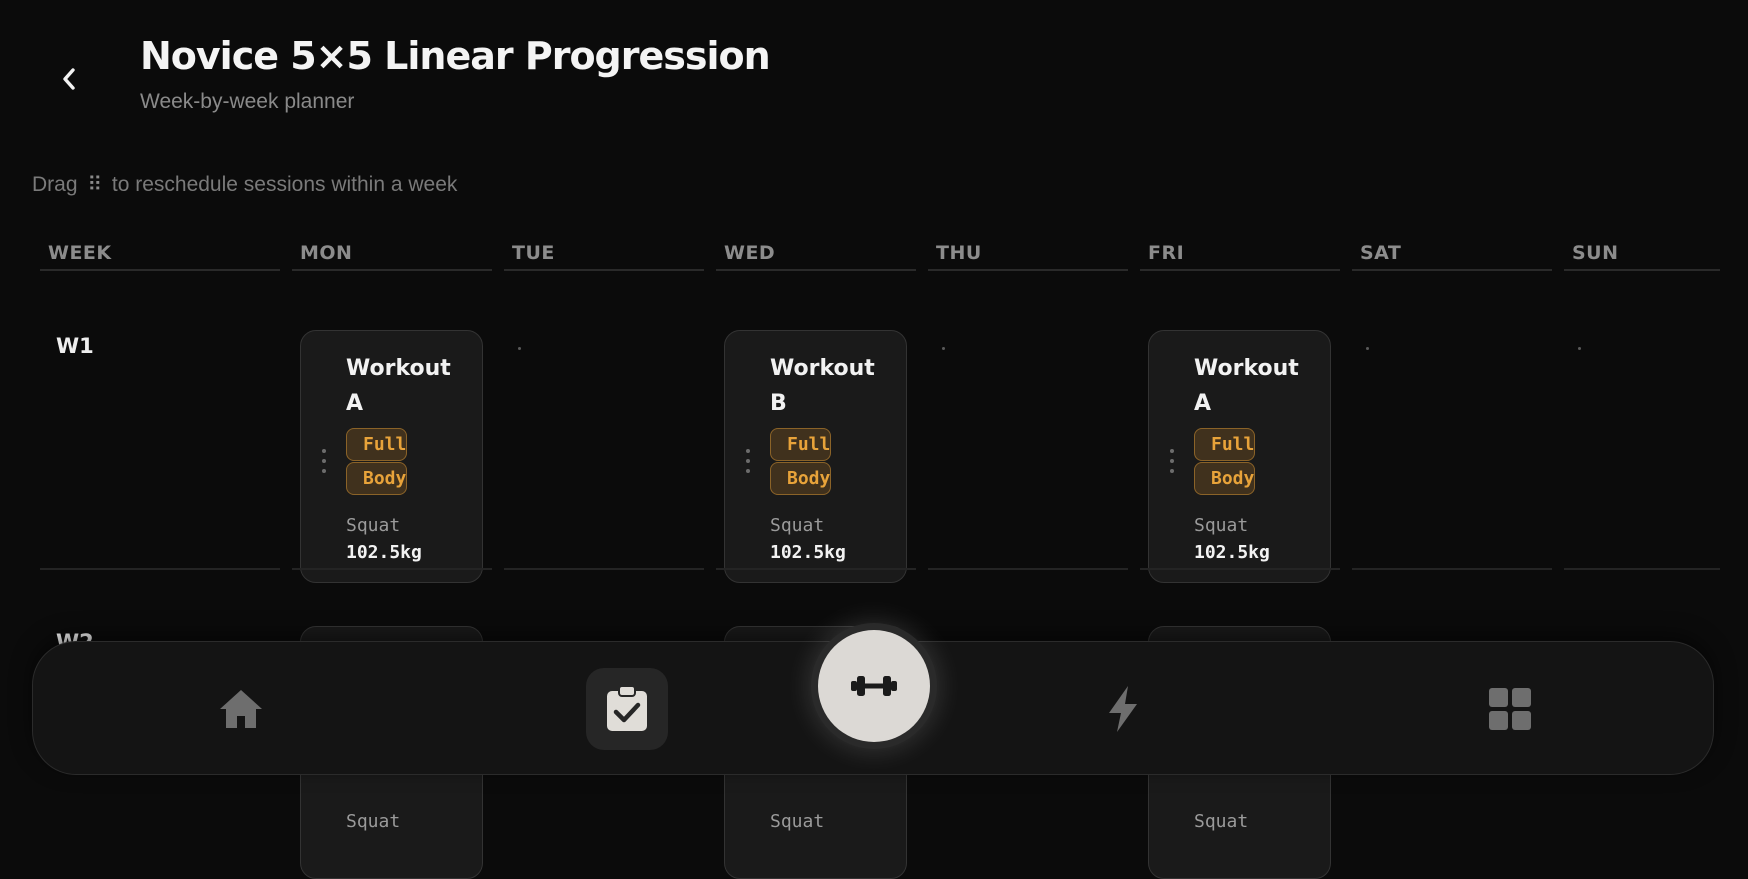 Image resolution: width=1748 pixels, height=879 pixels. I want to click on drag-hint-before: Drag, so click(55, 184).